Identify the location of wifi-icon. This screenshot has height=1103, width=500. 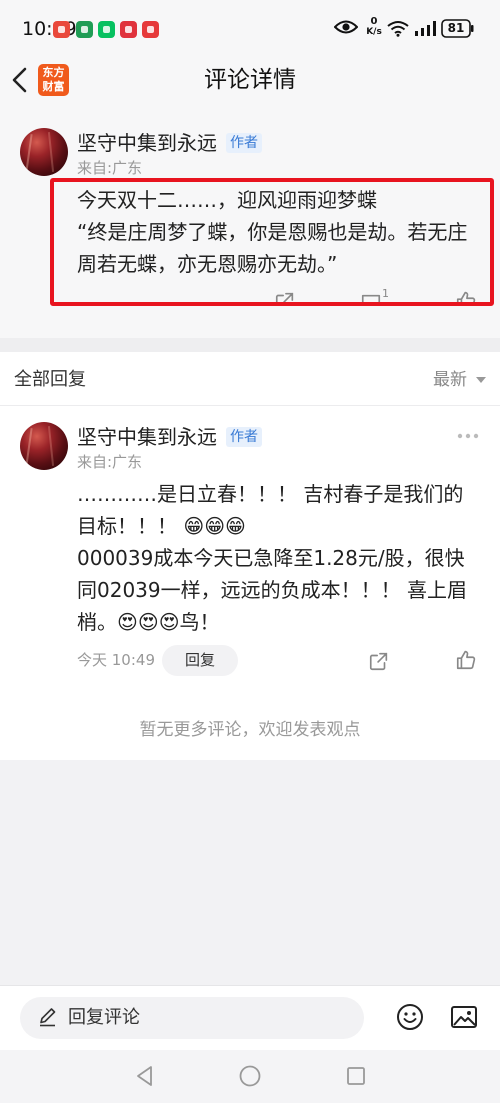
(398, 29).